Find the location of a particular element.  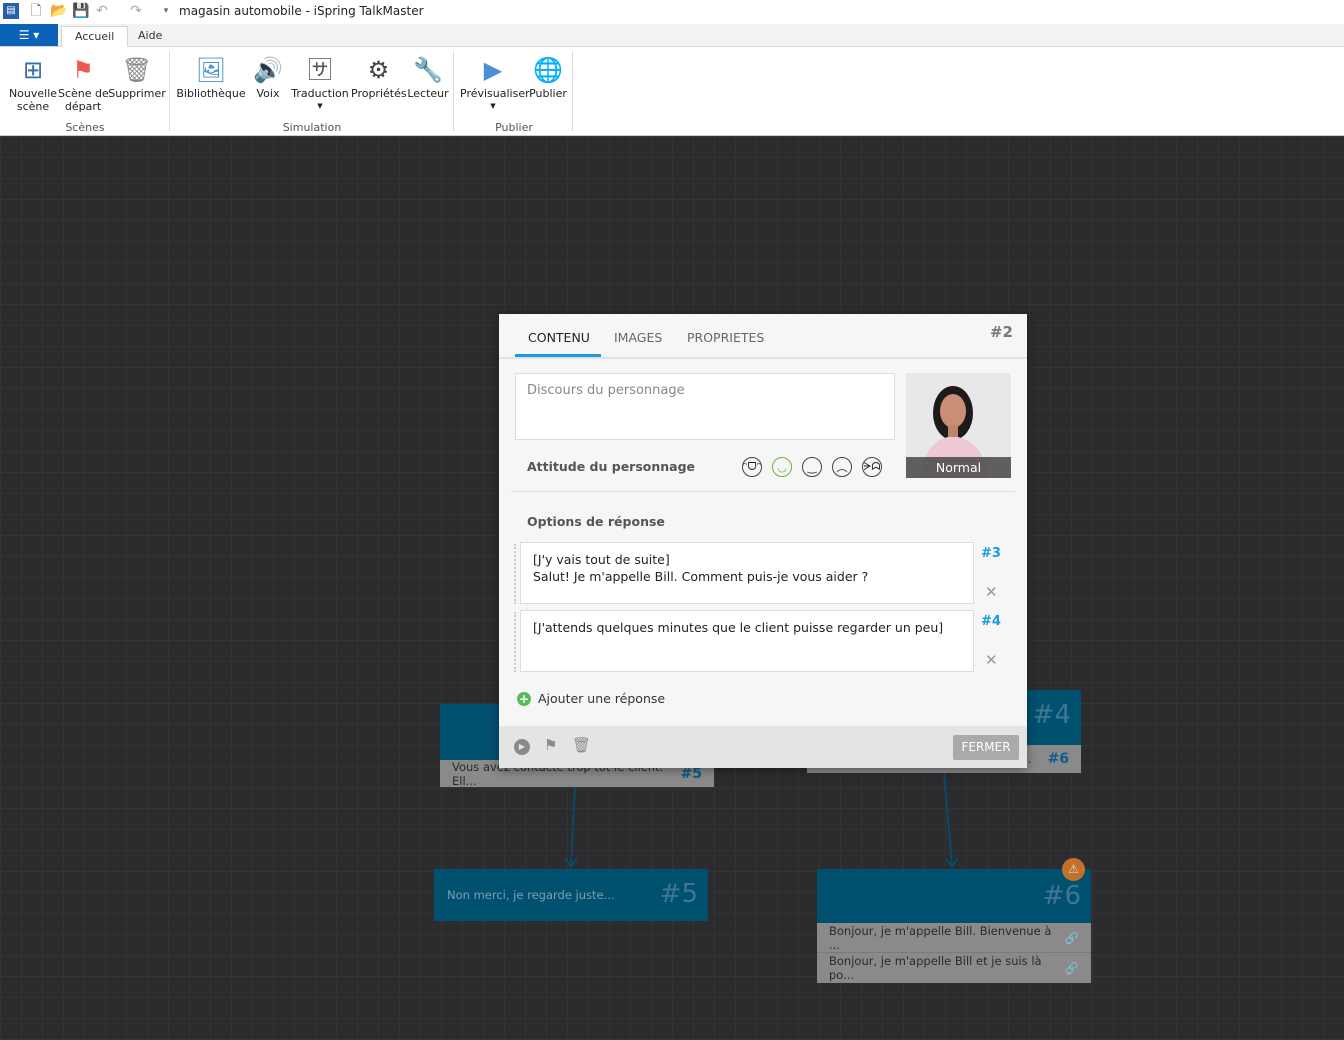

translate-icon: 🈂 is located at coordinates (320, 69).